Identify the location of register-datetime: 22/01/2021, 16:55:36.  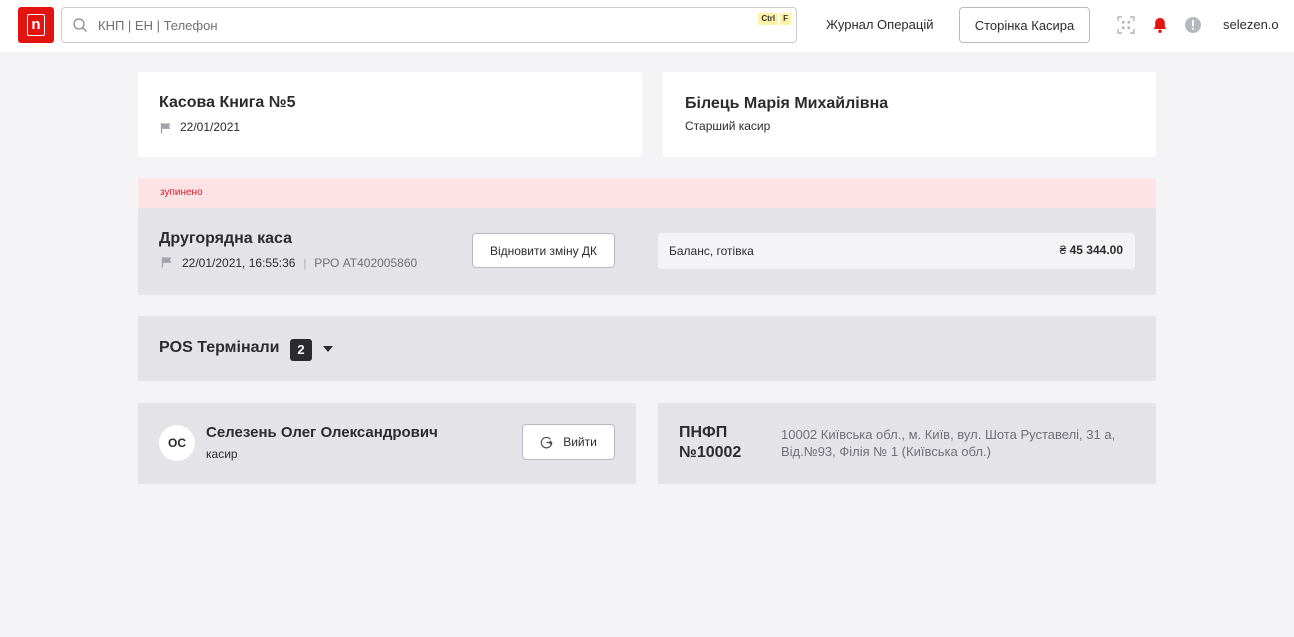
(239, 263).